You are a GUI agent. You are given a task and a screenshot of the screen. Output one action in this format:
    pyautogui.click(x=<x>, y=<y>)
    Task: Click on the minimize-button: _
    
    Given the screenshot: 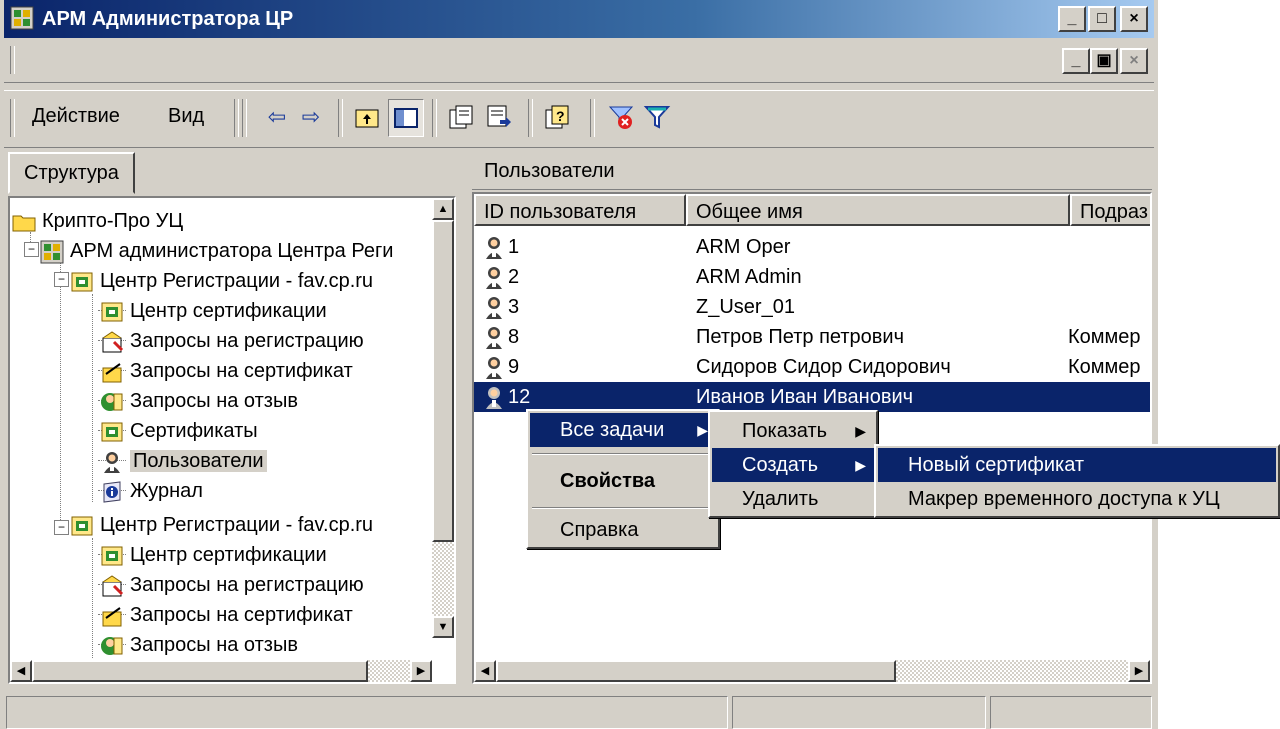 What is the action you would take?
    pyautogui.click(x=1072, y=19)
    